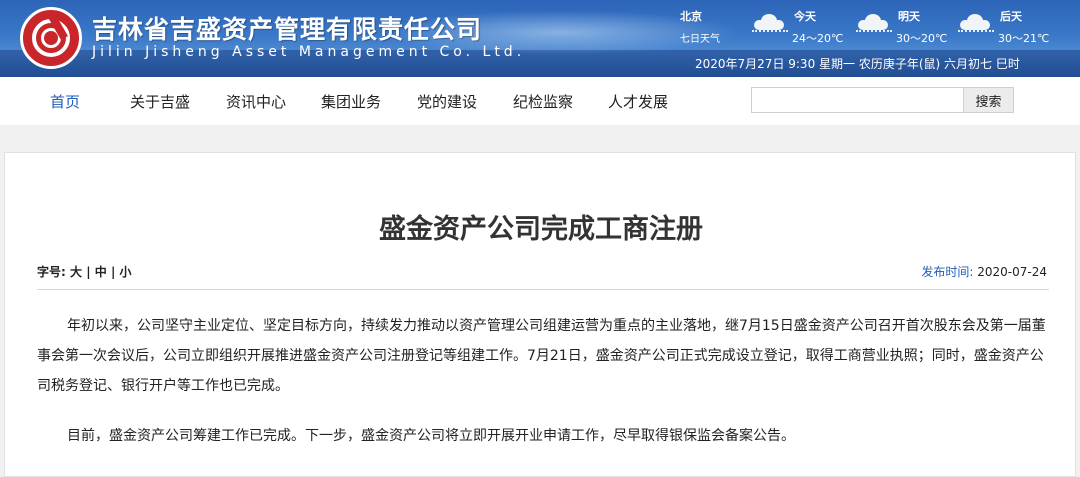 The image size is (1080, 477). What do you see at coordinates (287, 29) in the screenshot?
I see `company-name-cn: 吉林省吉盛资产管理有限责任公司` at bounding box center [287, 29].